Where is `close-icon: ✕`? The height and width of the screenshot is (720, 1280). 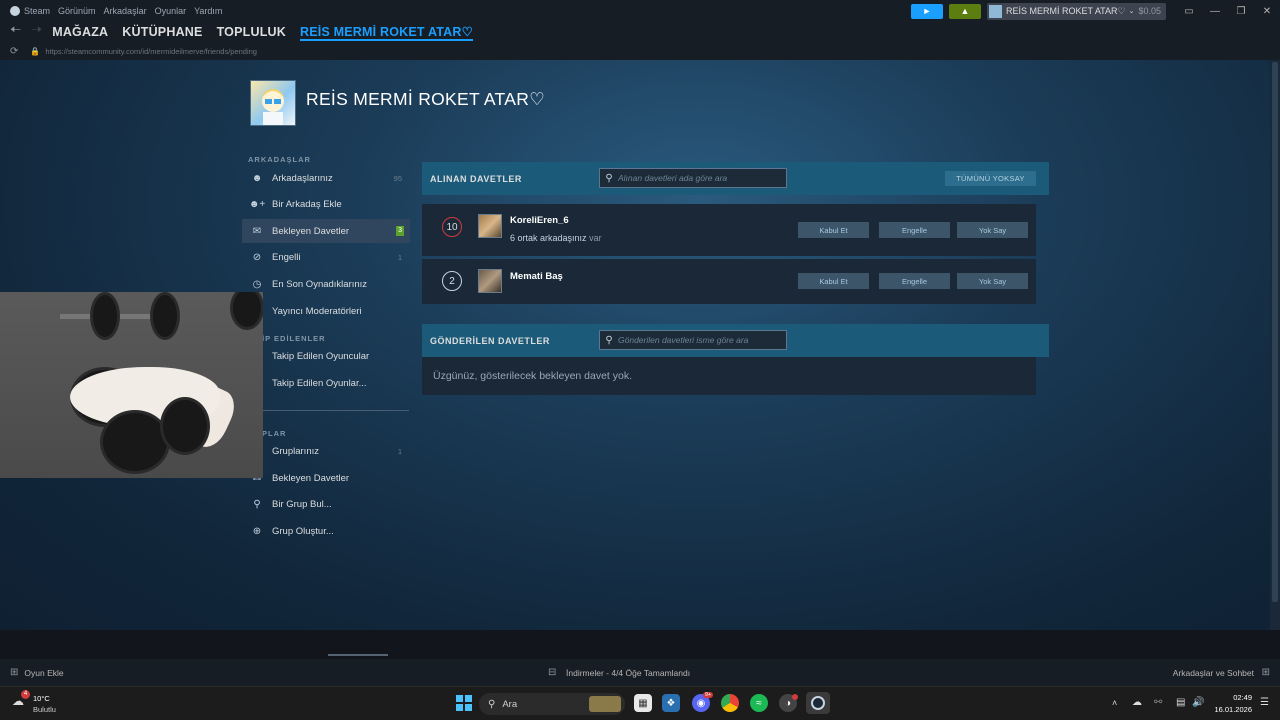 close-icon: ✕ is located at coordinates (1267, 11).